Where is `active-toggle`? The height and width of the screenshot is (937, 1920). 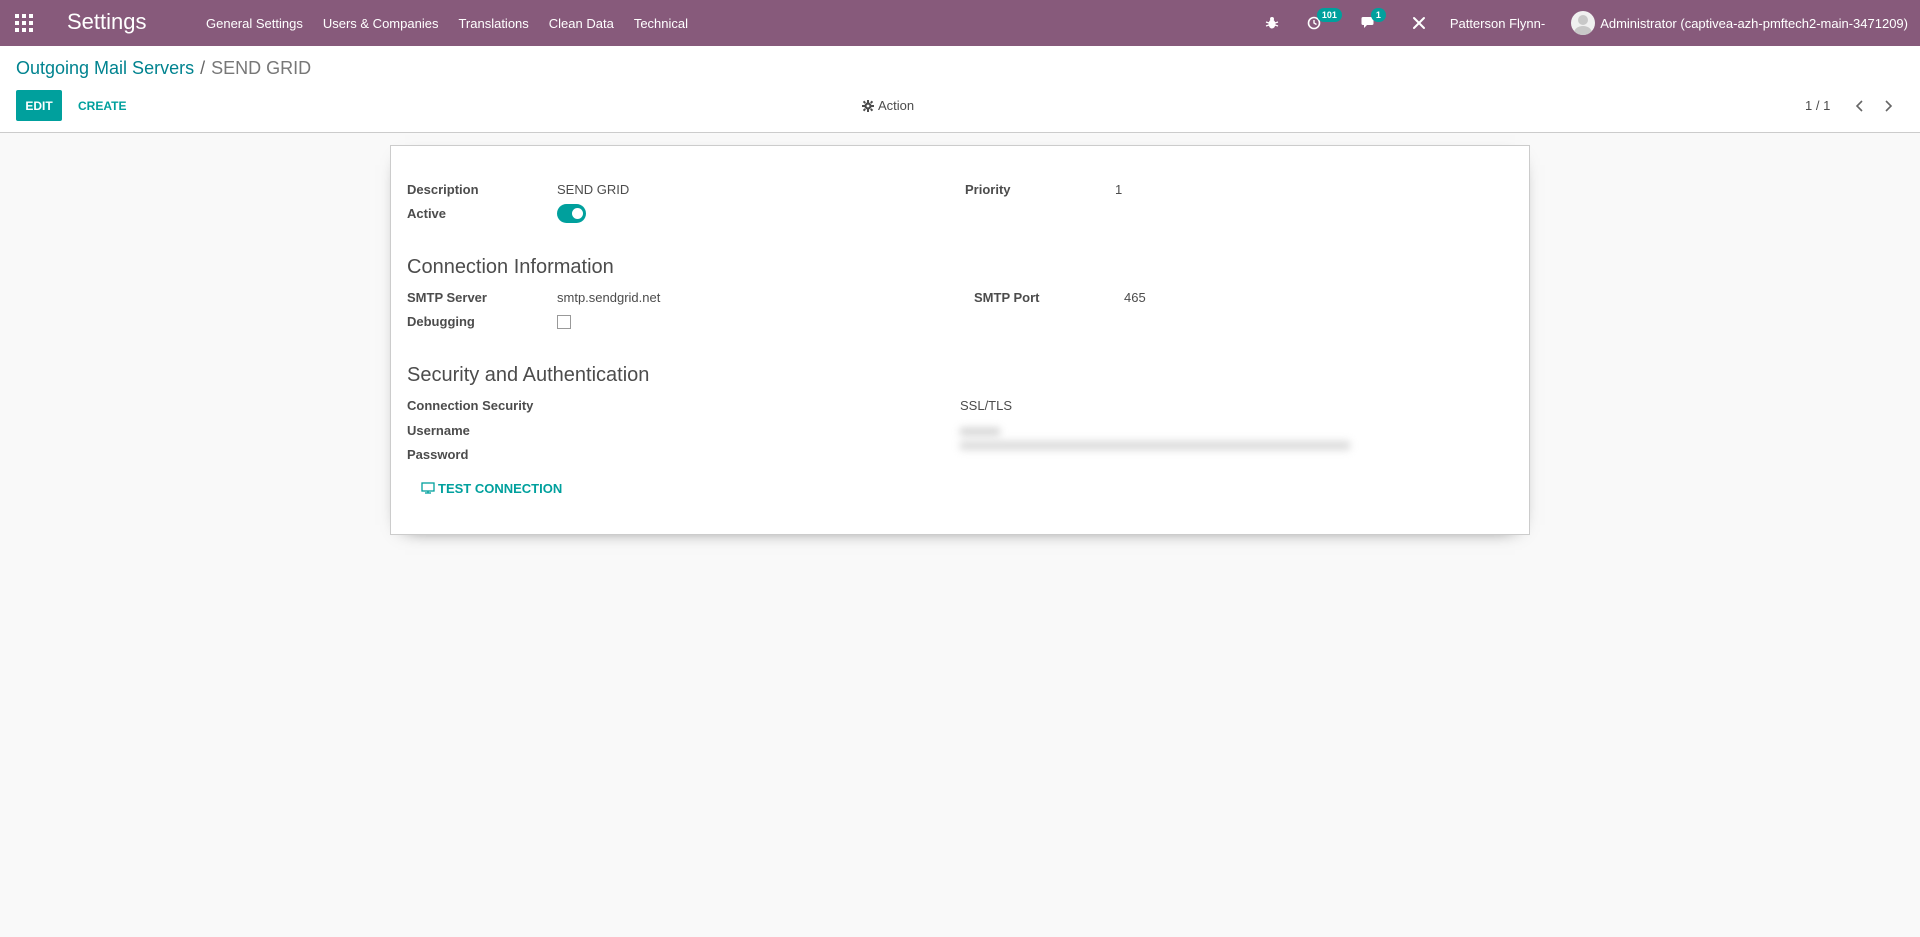 active-toggle is located at coordinates (571, 213).